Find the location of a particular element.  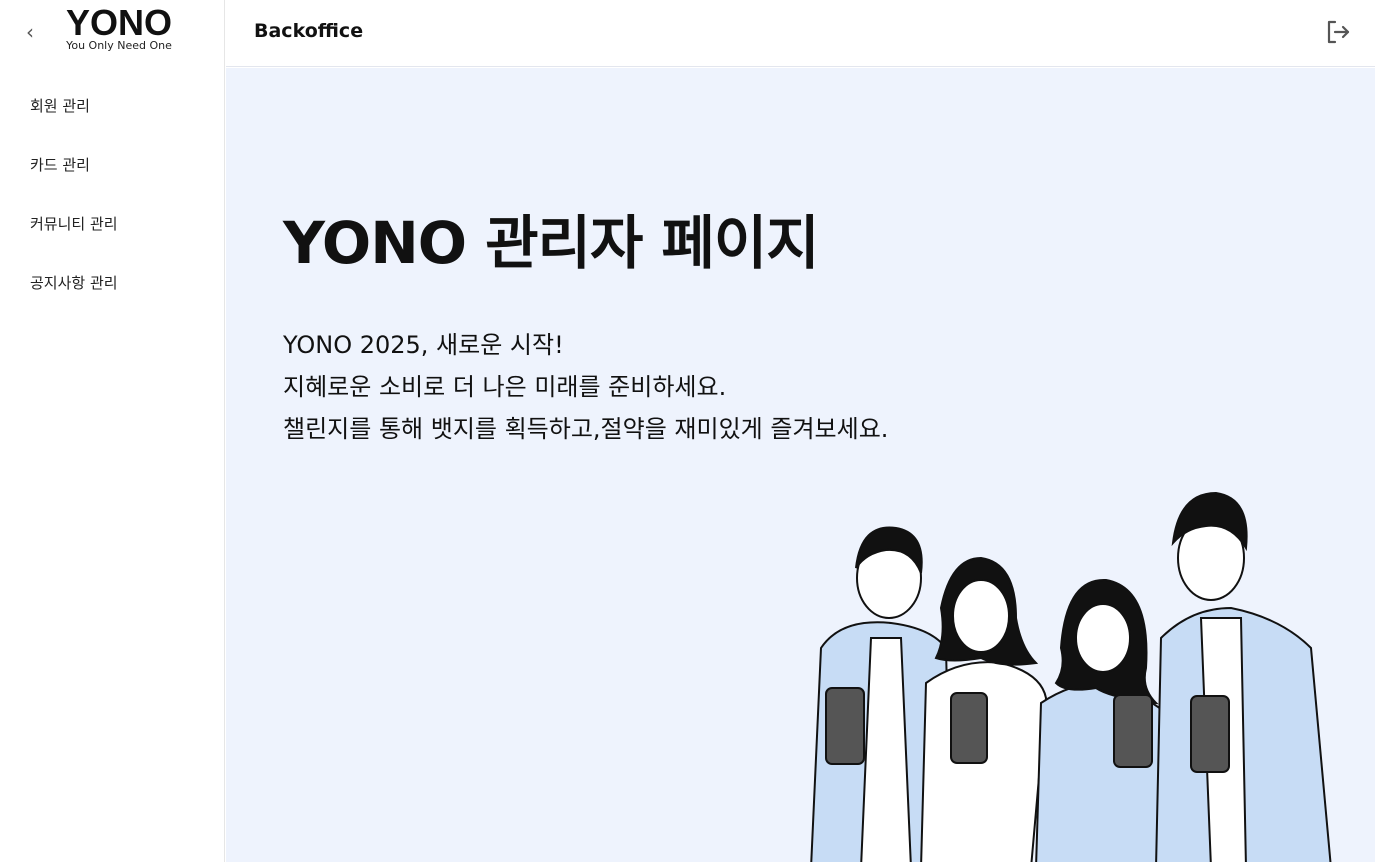

logout-icon is located at coordinates (1338, 32).